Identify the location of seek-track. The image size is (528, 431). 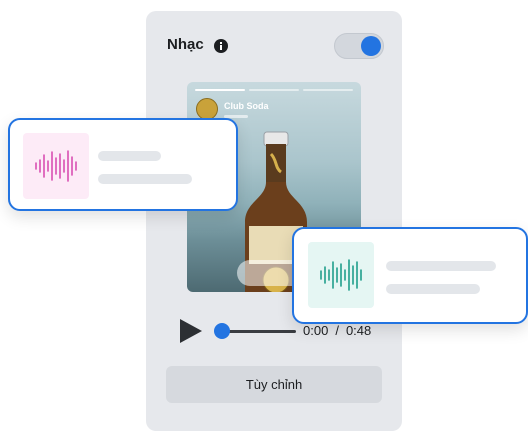
(260, 331).